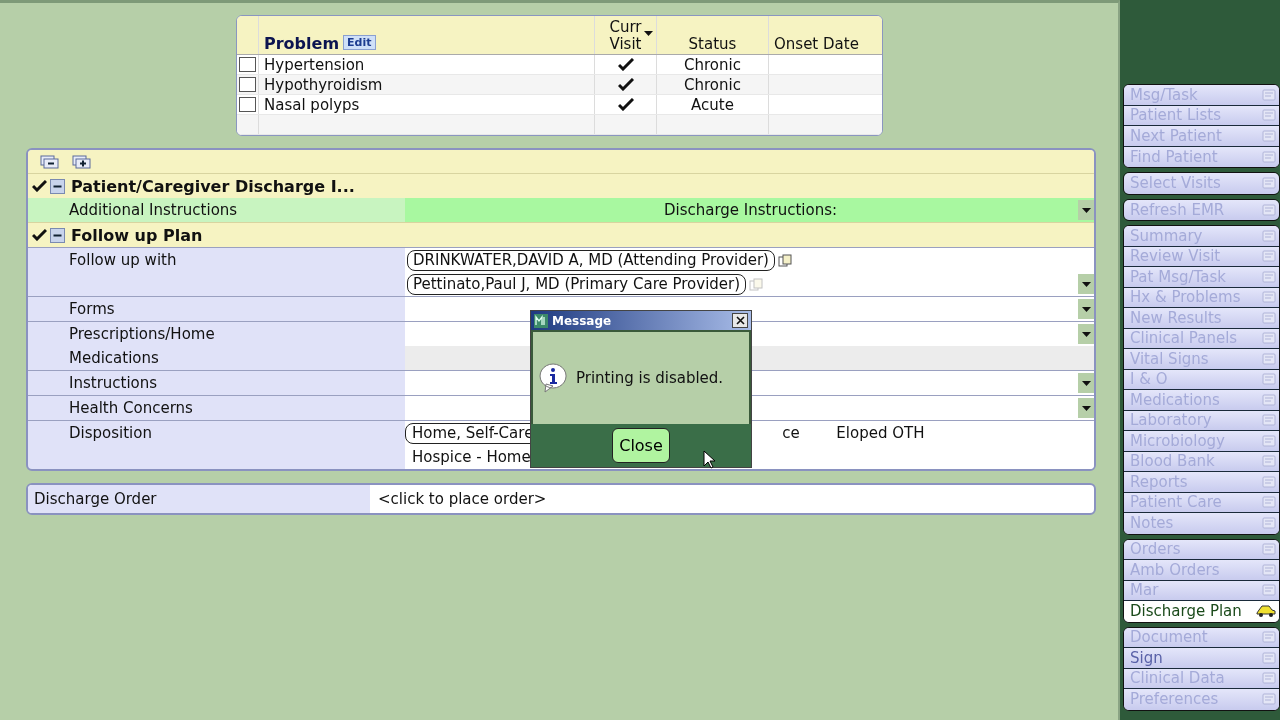  What do you see at coordinates (142, 334) in the screenshot?
I see `field-label: Prescriptions/Home` at bounding box center [142, 334].